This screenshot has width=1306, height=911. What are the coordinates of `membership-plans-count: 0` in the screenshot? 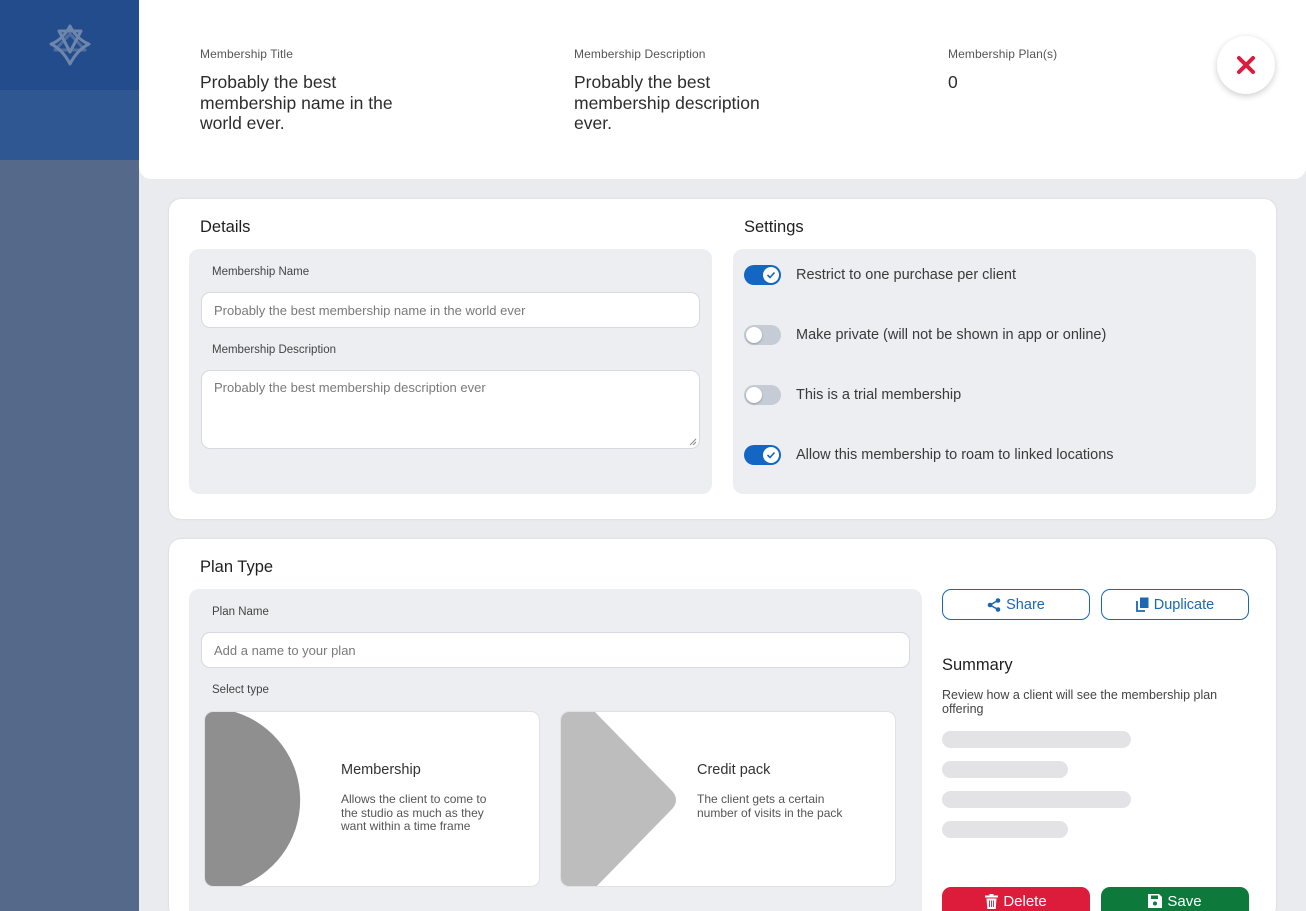 It's located at (953, 82).